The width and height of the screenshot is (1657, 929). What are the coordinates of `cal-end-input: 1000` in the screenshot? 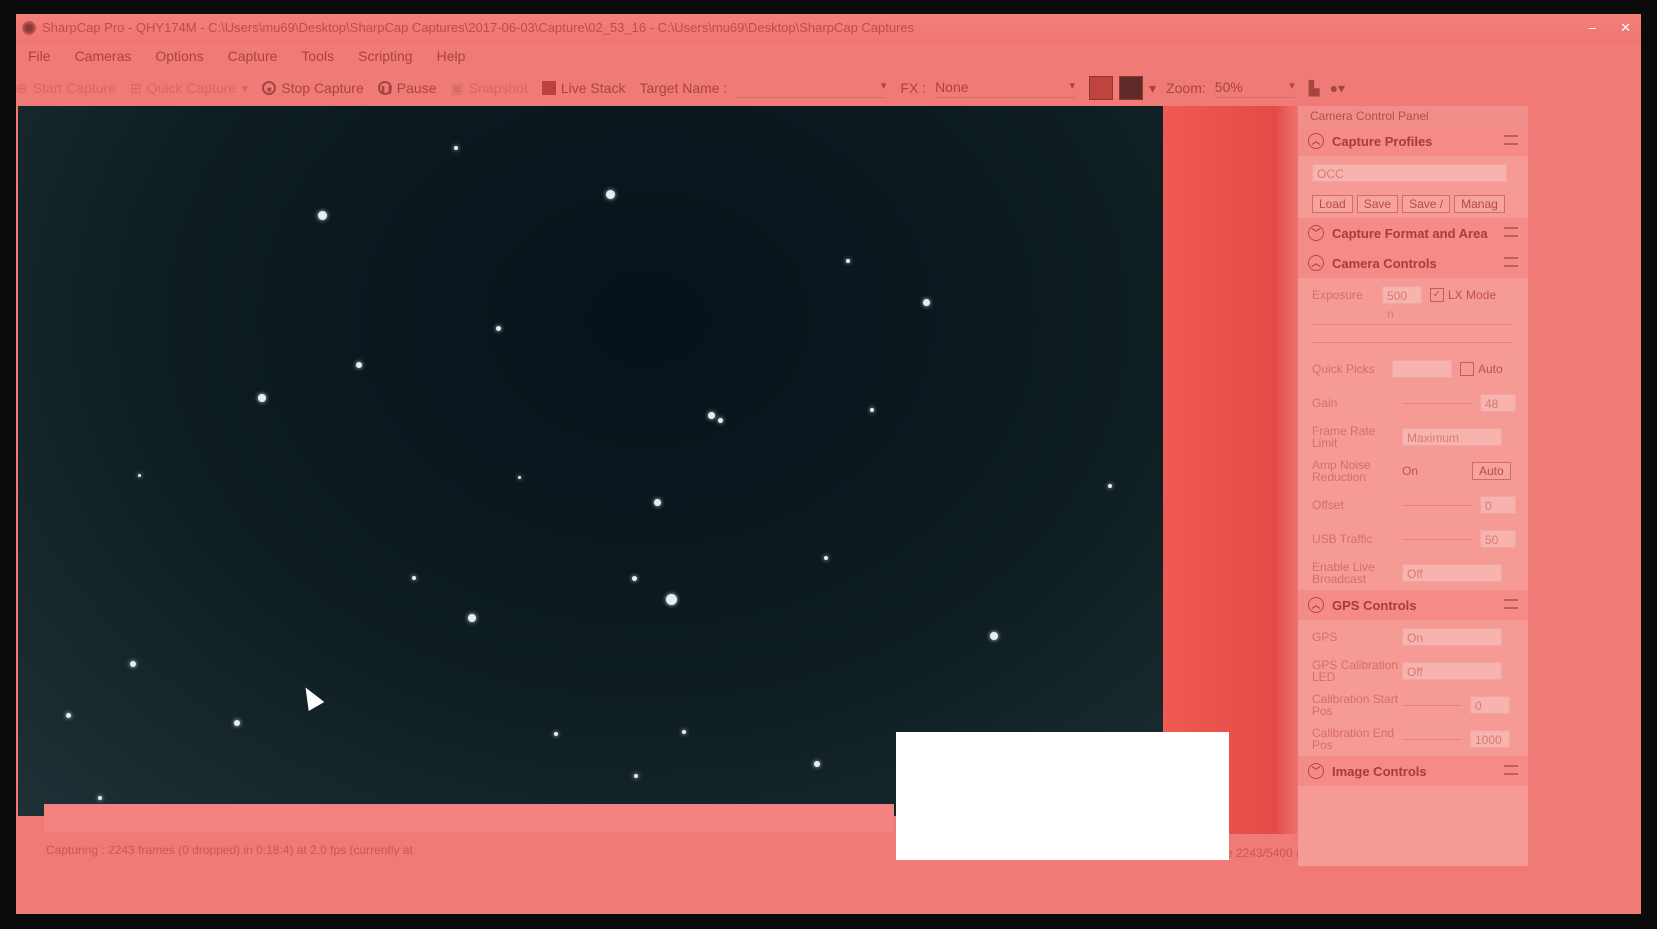 It's located at (1490, 739).